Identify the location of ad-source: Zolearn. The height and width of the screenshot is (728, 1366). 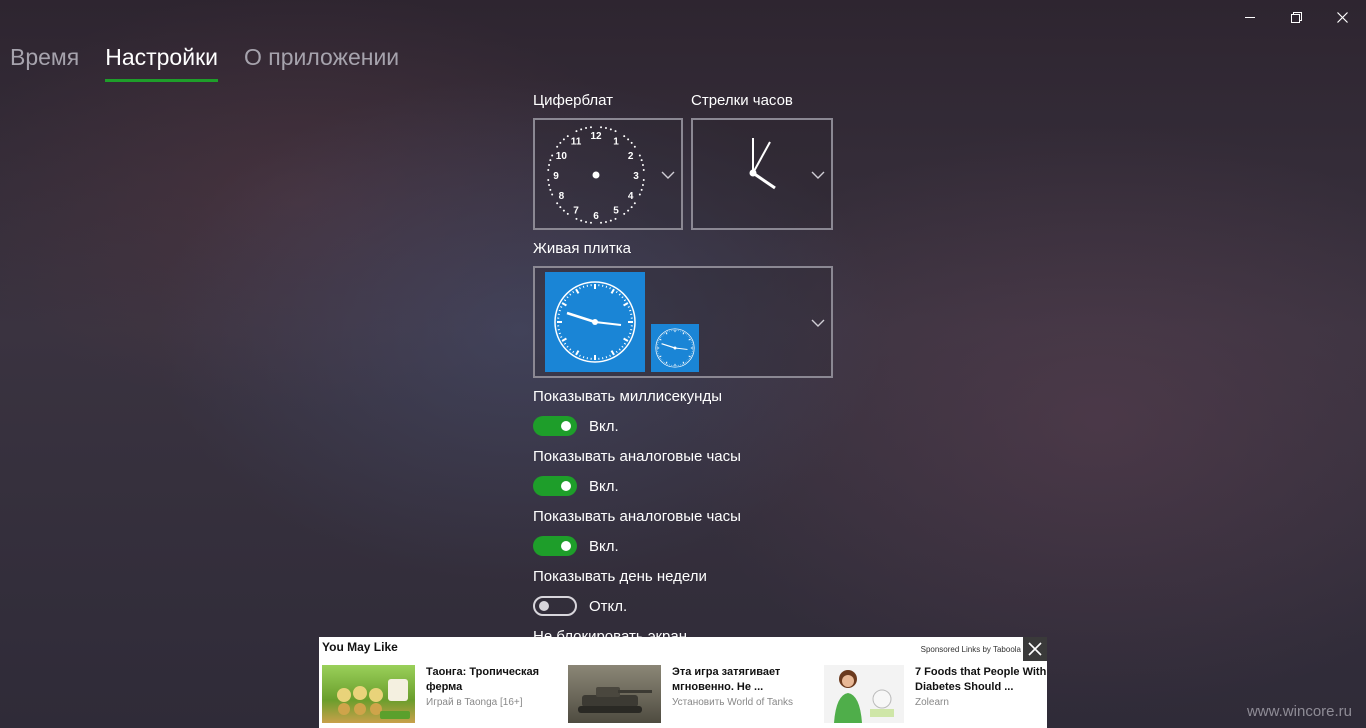
(932, 702).